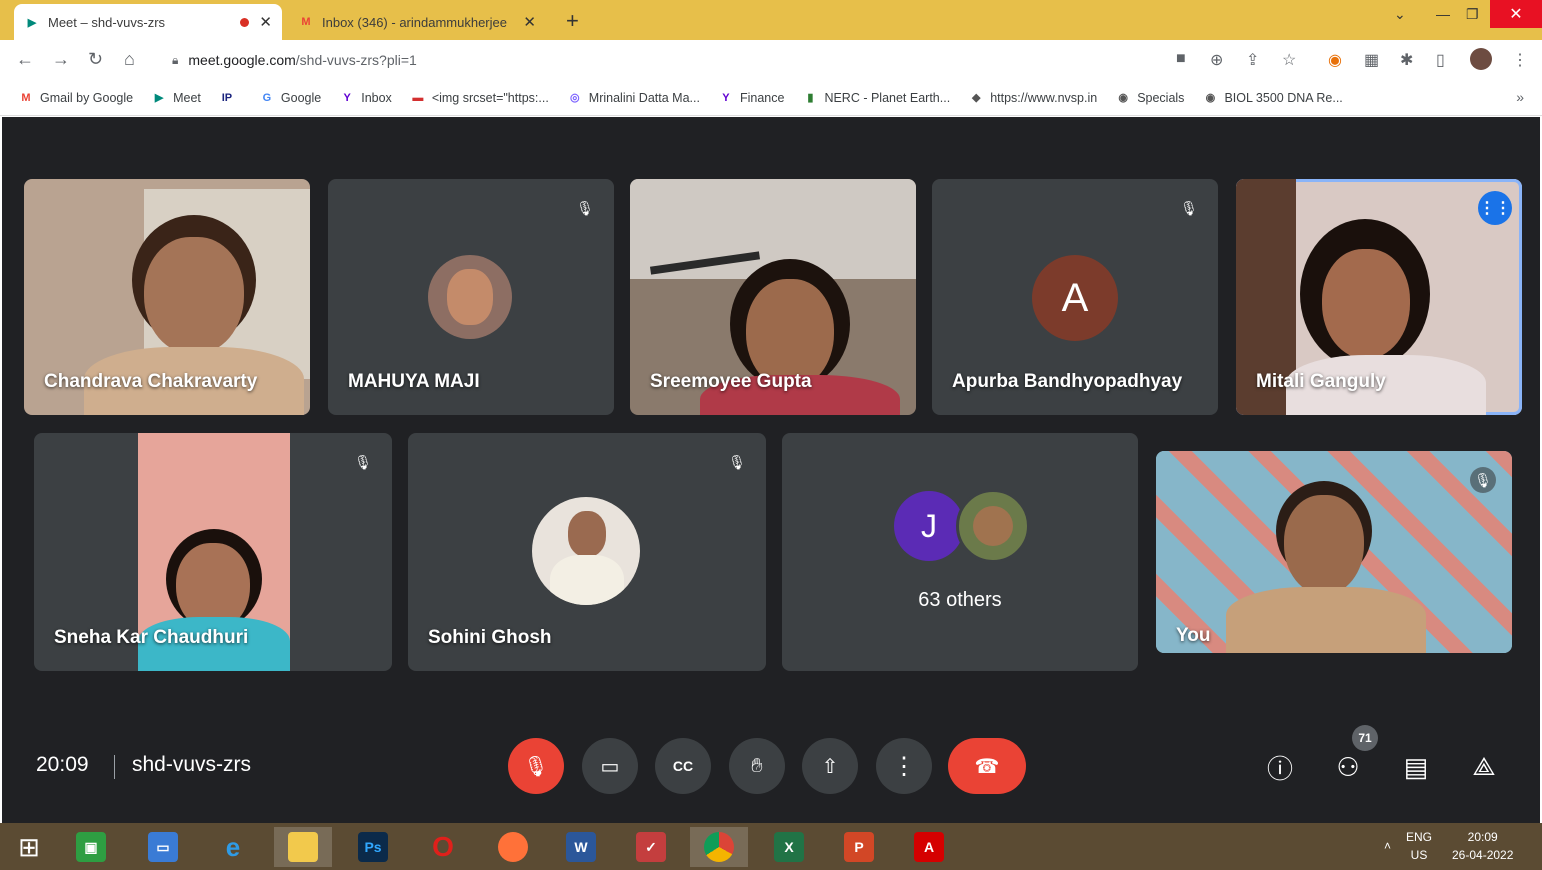 The width and height of the screenshot is (1542, 870). I want to click on participant-tile-active-speaker: ⋮⋮ Mitali Ganguly, so click(1379, 297).